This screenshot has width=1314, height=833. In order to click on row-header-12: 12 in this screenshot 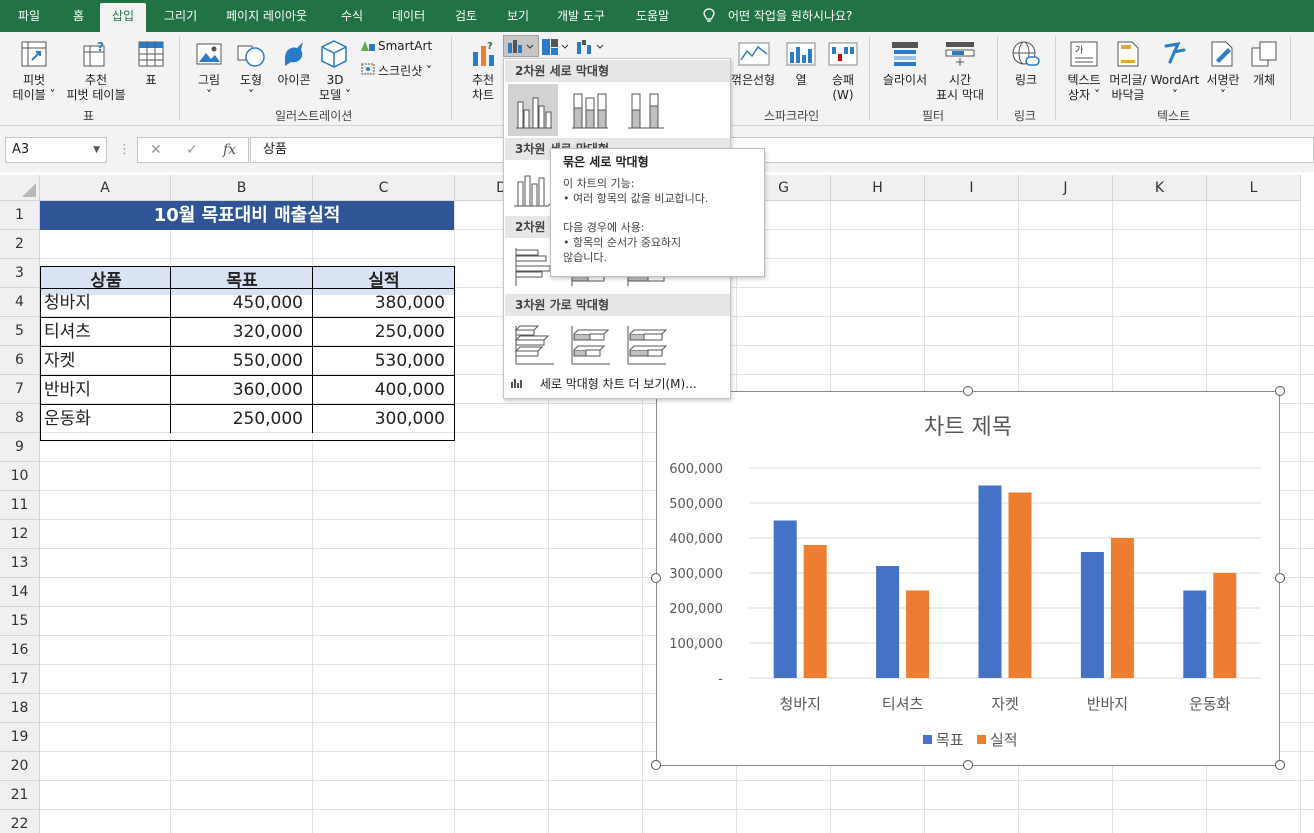, I will do `click(20, 534)`.